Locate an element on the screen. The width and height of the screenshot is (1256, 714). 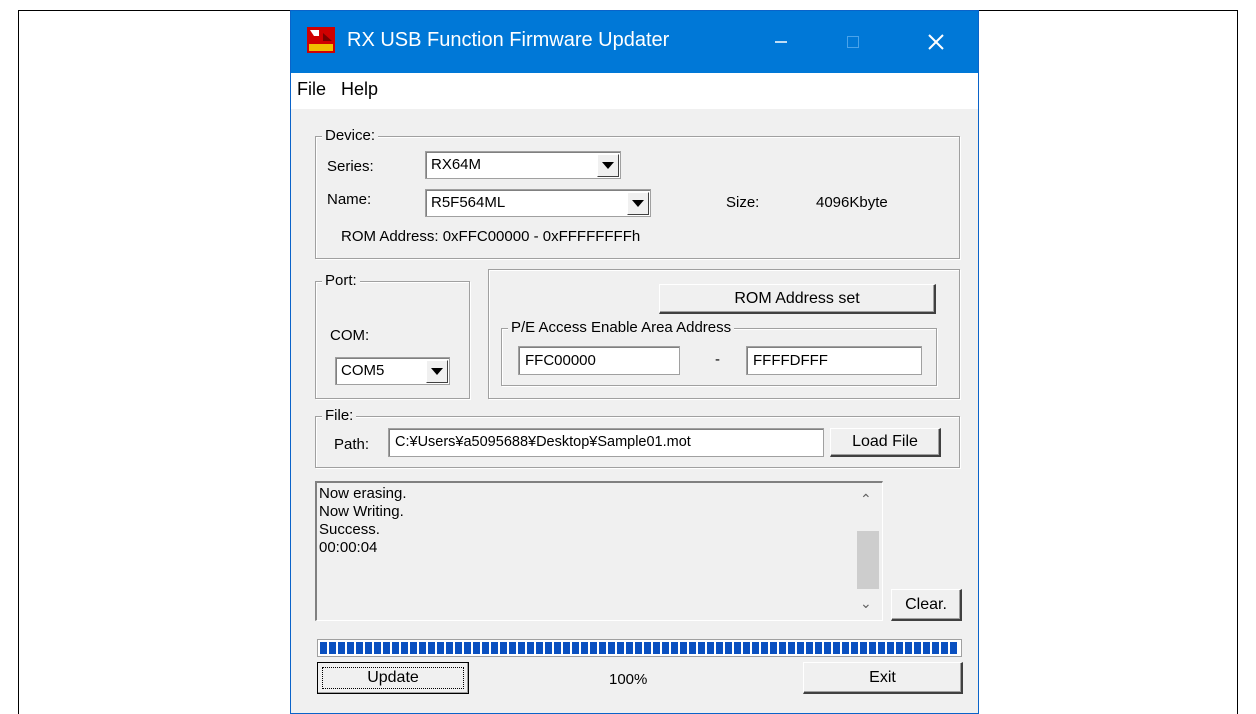
log-line: Now erasing. is located at coordinates (363, 493).